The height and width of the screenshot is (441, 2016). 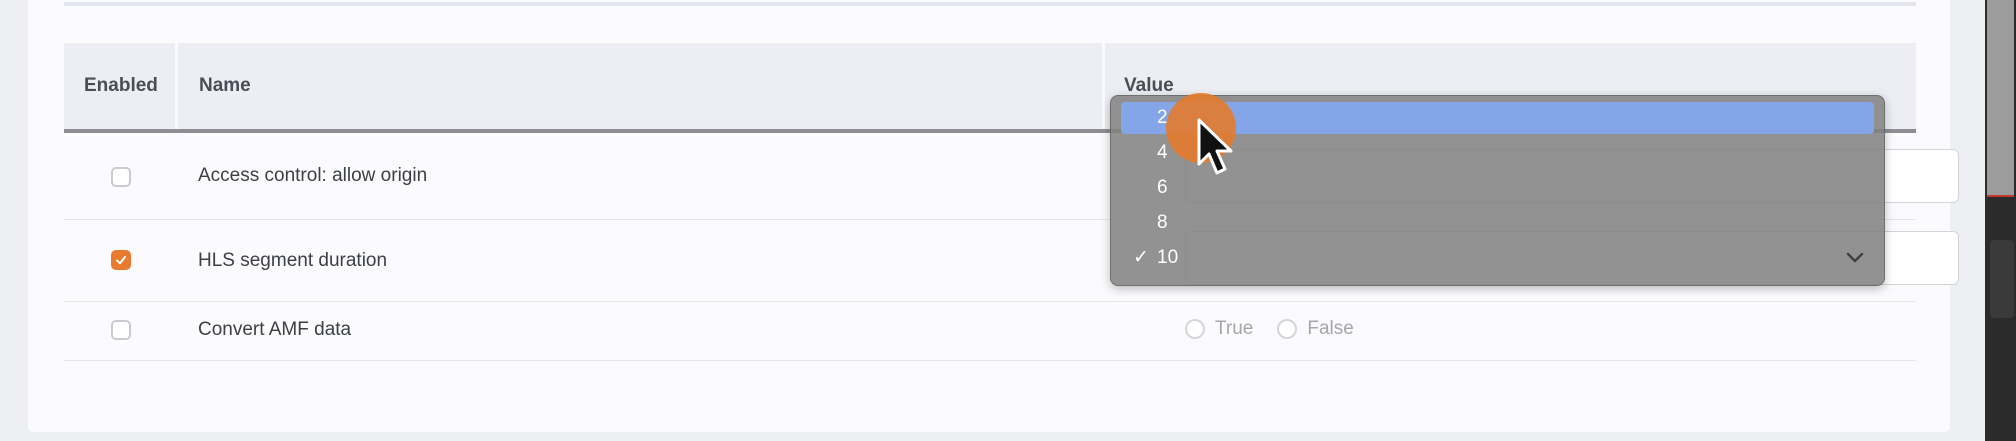 I want to click on setting-name: HLS segment duration, so click(x=293, y=260).